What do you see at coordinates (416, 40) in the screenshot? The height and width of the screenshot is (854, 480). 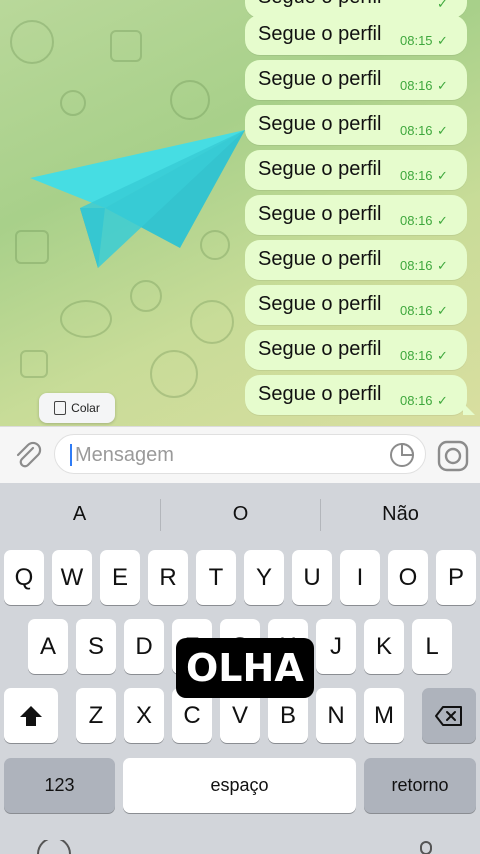 I see `message-time: 08:15` at bounding box center [416, 40].